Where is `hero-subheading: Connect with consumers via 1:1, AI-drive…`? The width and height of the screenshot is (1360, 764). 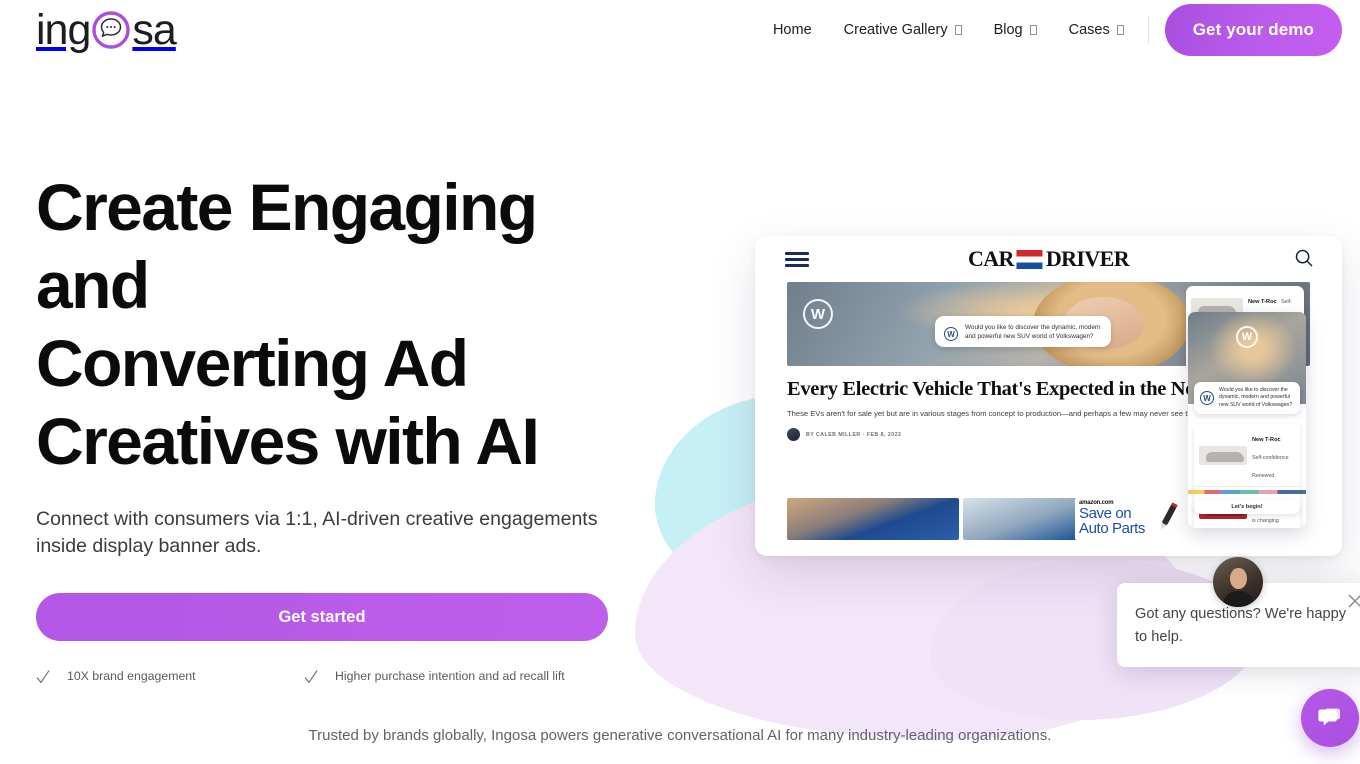 hero-subheading: Connect with consumers via 1:1, AI-drive… is located at coordinates (317, 532).